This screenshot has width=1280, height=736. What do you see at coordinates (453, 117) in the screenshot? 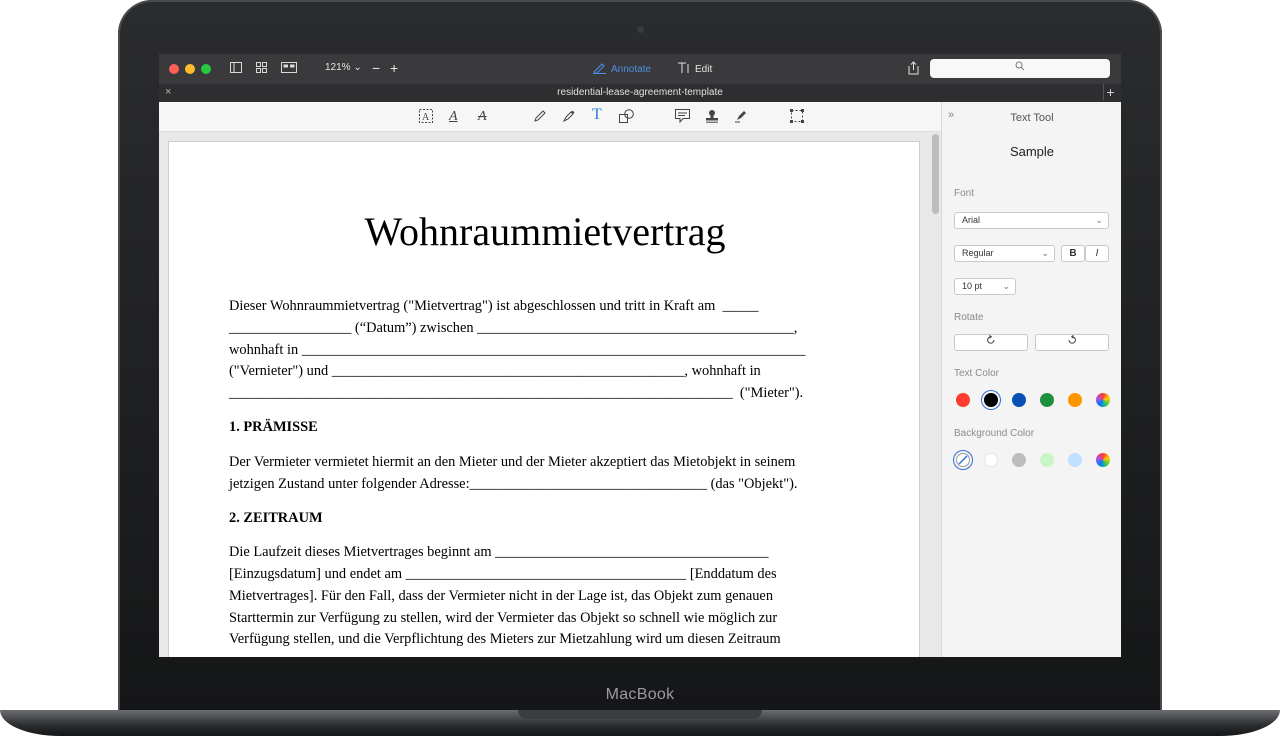
I see `underline-text-icon: A` at bounding box center [453, 117].